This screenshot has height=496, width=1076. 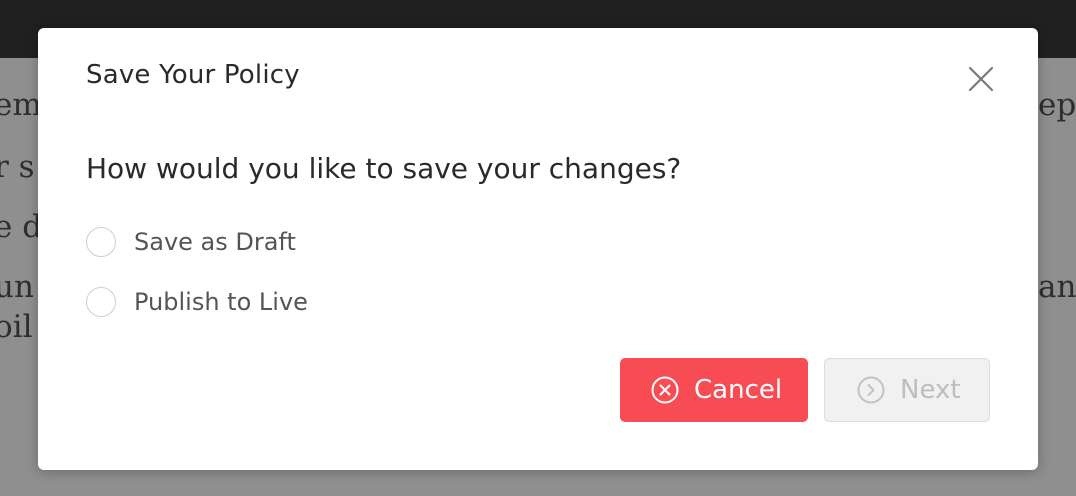 What do you see at coordinates (738, 390) in the screenshot?
I see `cancel-button-label: Cancel` at bounding box center [738, 390].